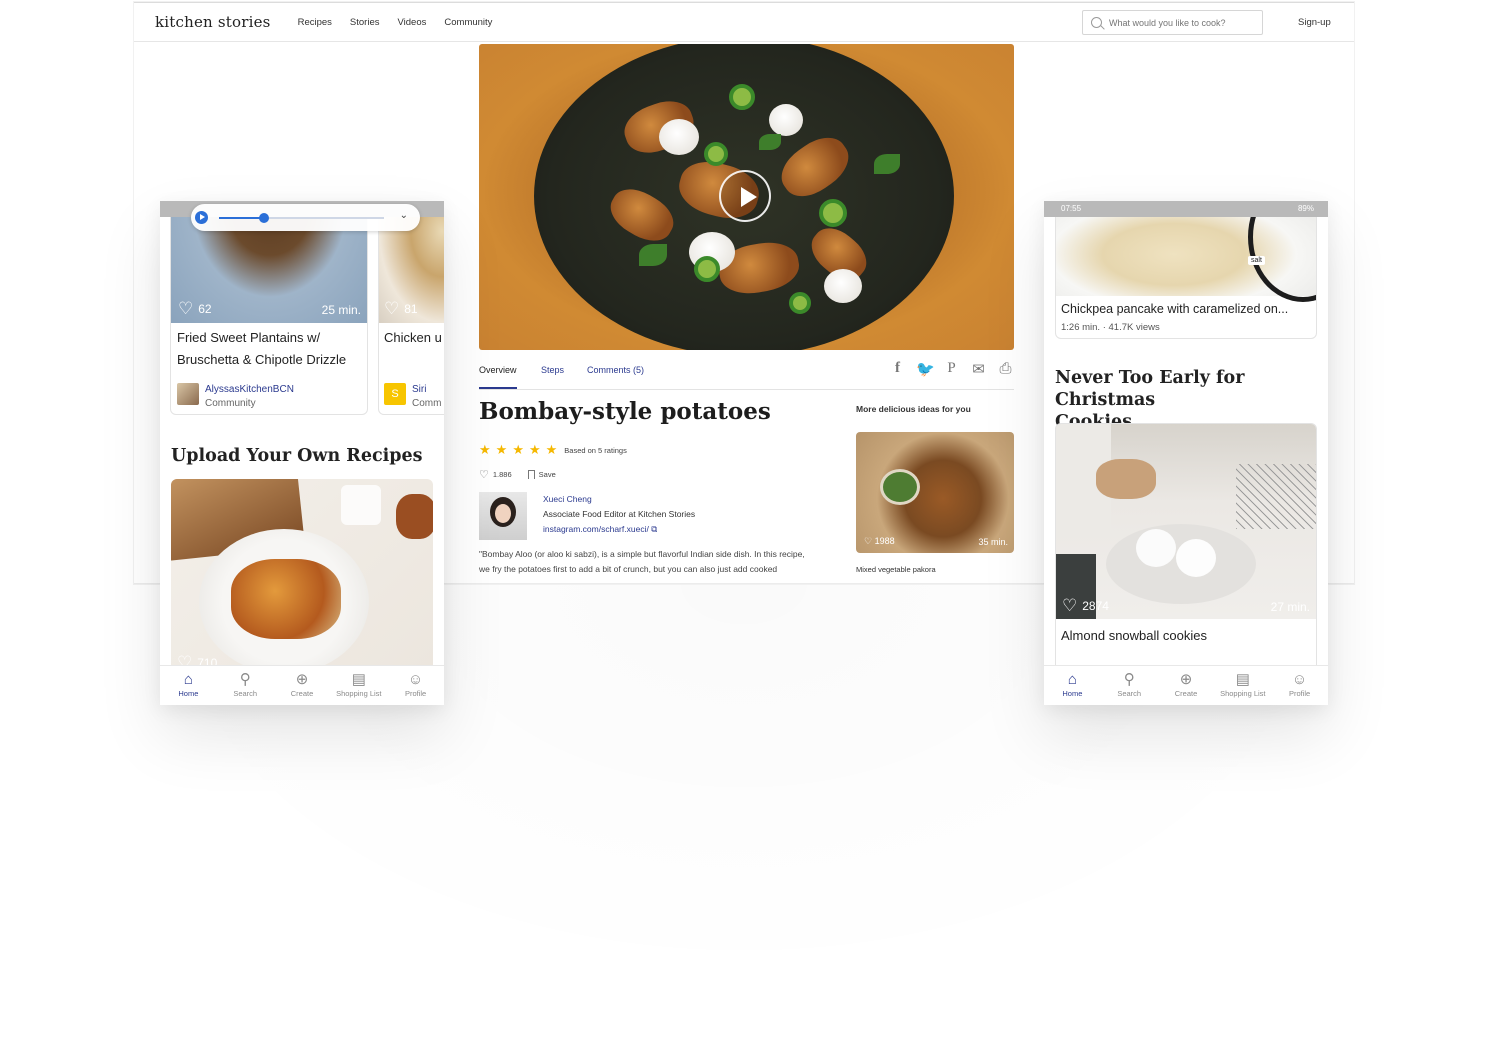 The image size is (1488, 1064). I want to click on author-instagram-link: instagram.com/scharf.xueci/, so click(596, 529).